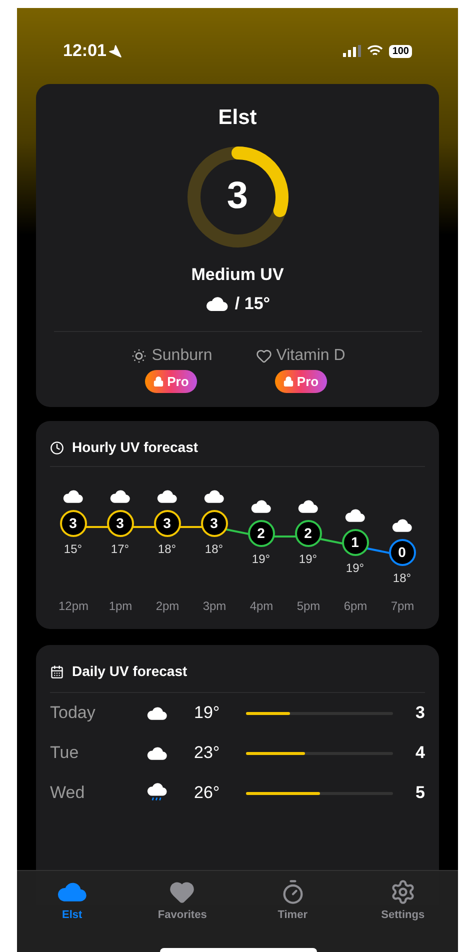  I want to click on section-title: Daily UV forecast, so click(130, 671).